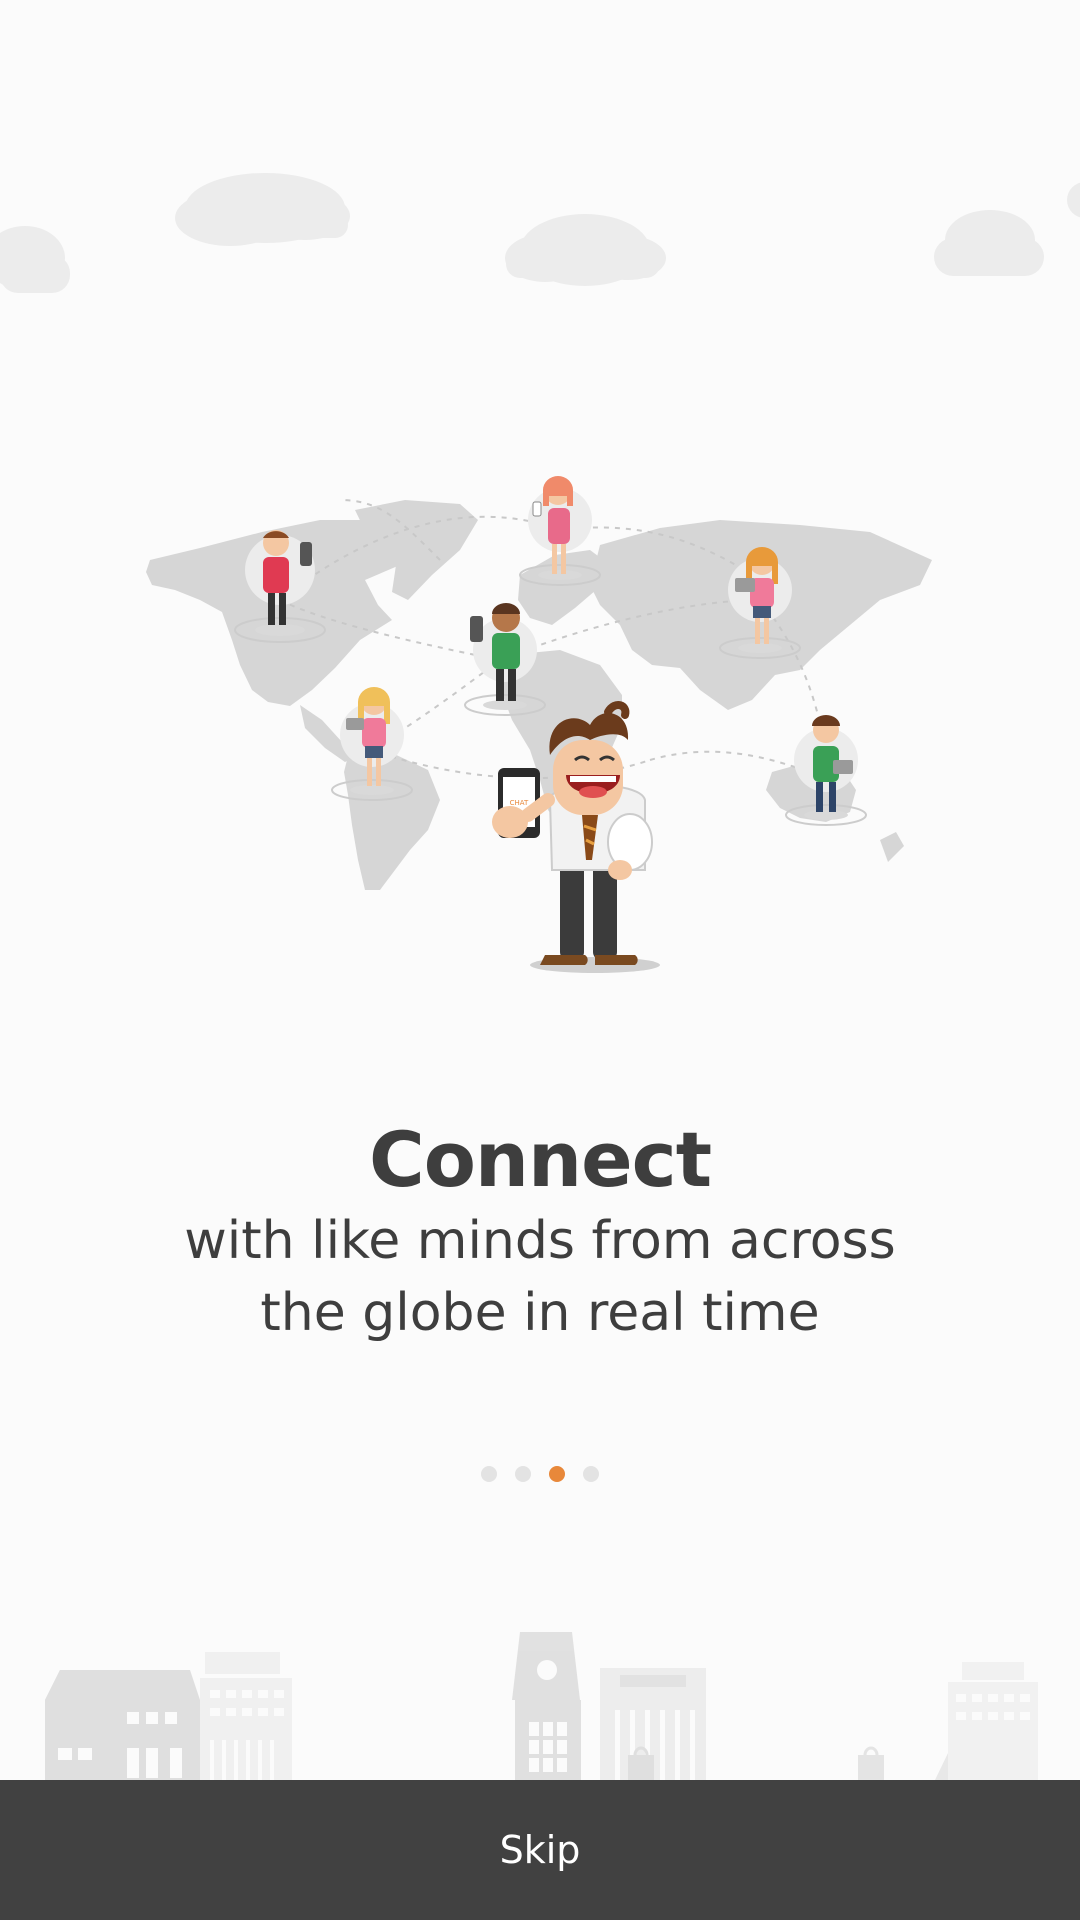 Image resolution: width=1080 pixels, height=1920 pixels. What do you see at coordinates (540, 1474) in the screenshot?
I see `page-indicator` at bounding box center [540, 1474].